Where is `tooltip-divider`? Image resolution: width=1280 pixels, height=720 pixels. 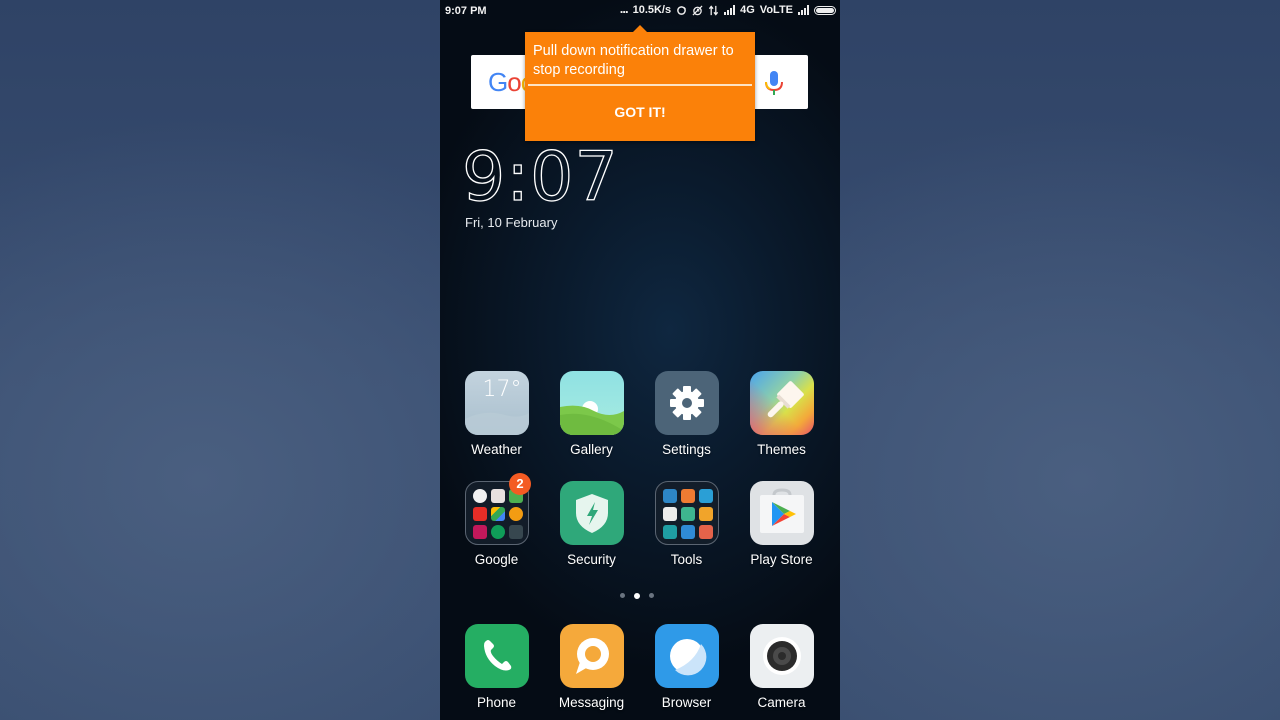 tooltip-divider is located at coordinates (640, 85).